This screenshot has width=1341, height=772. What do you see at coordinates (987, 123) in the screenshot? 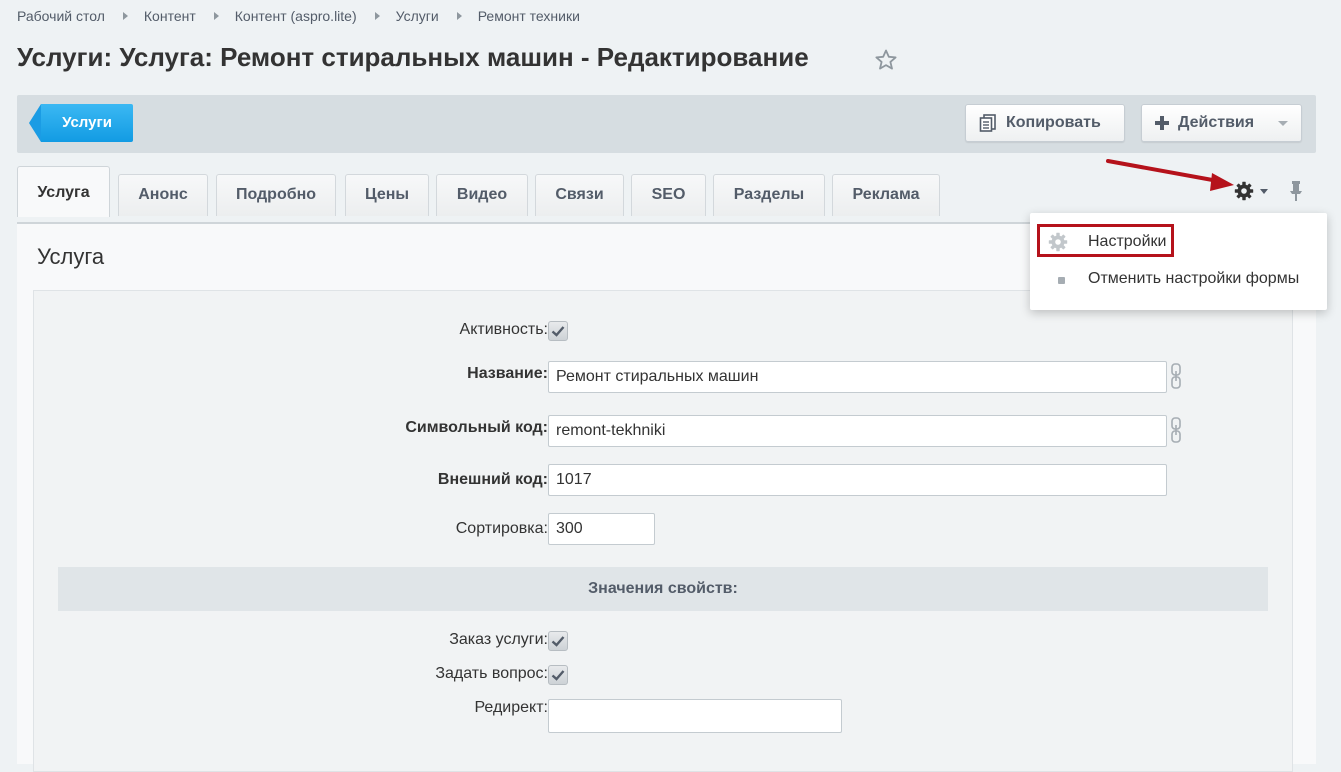
I see `copy-icon` at bounding box center [987, 123].